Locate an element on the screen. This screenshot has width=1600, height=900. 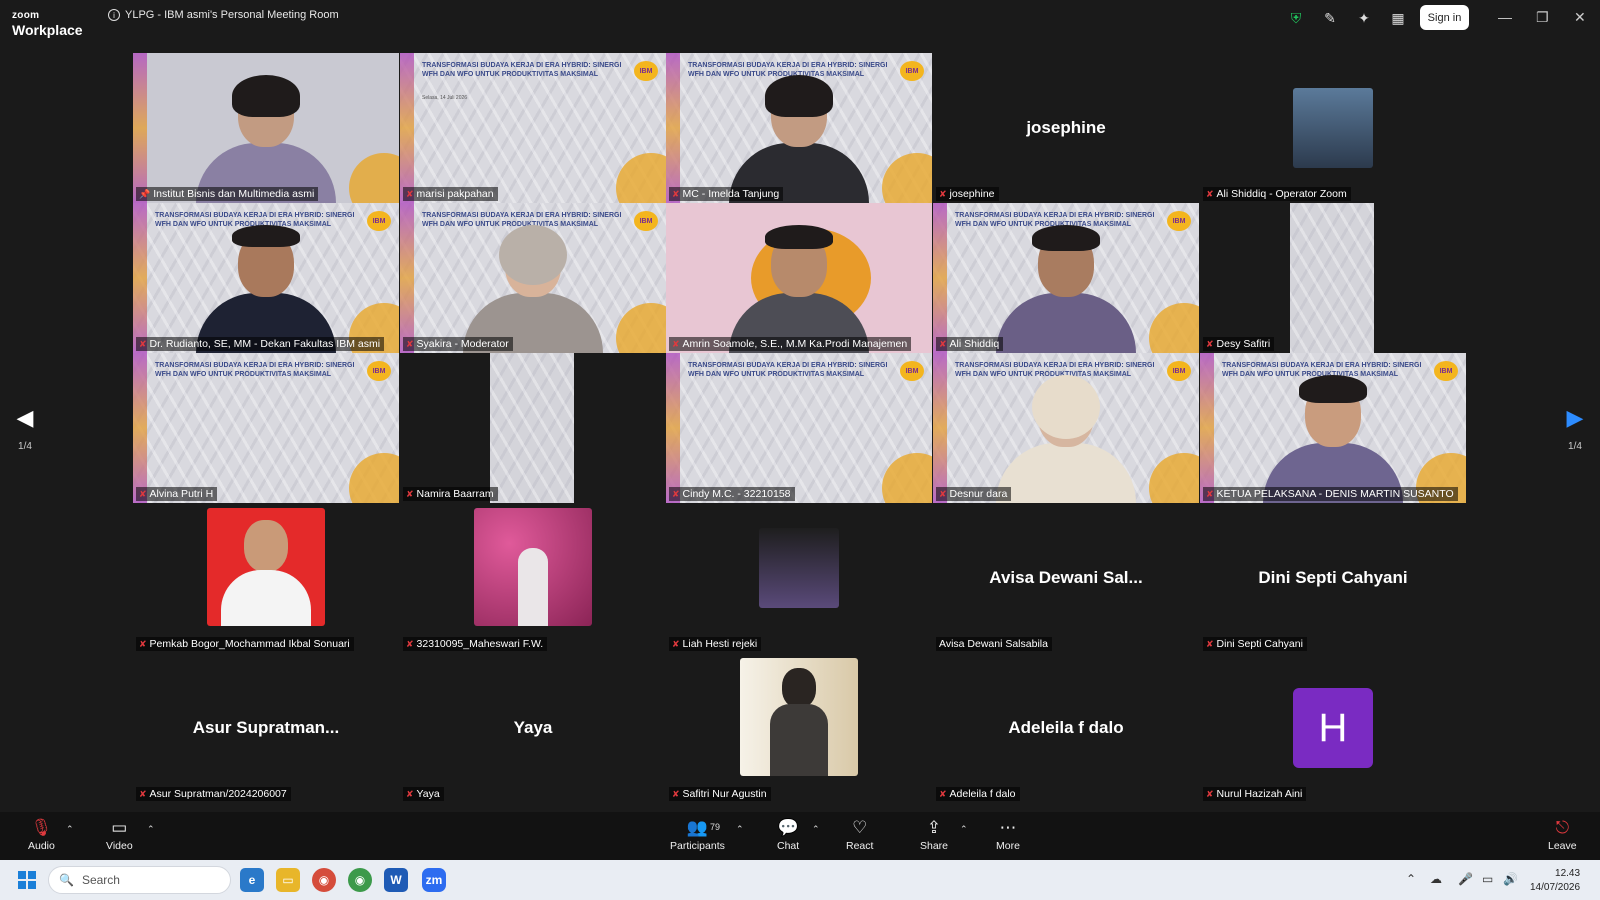
video-tile: josephine ✘ josephine is located at coordinates (1066, 128).